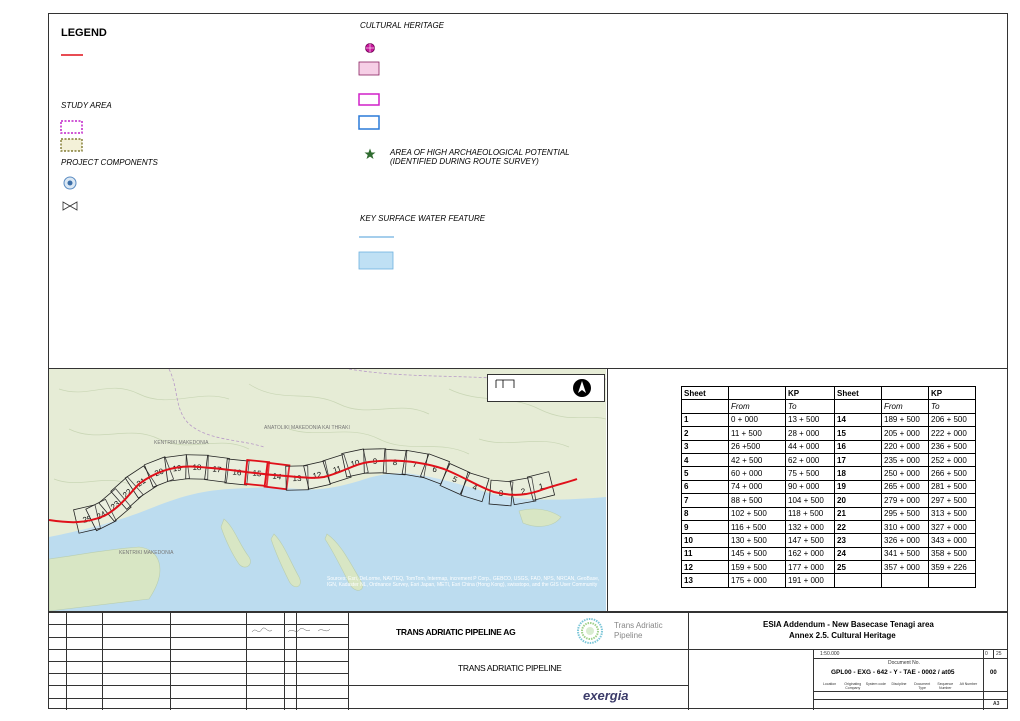  I want to click on sheet-label: 16, so click(237, 473).